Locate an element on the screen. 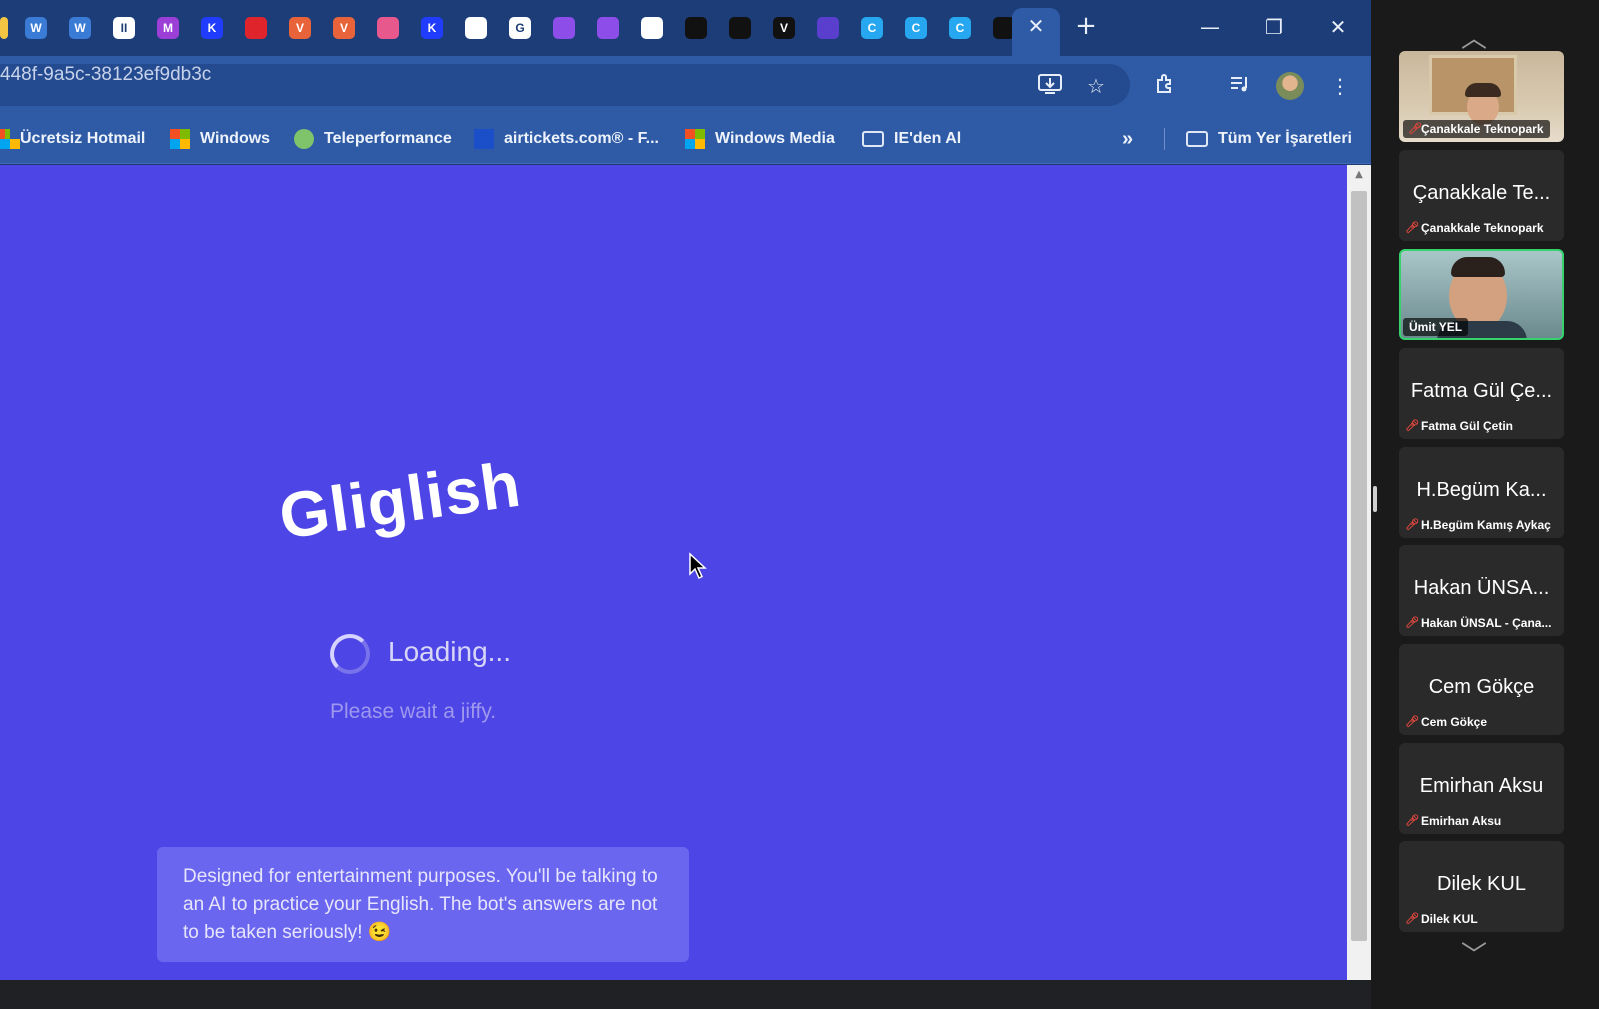 Image resolution: width=1599 pixels, height=1009 pixels. restore-button: ❐ is located at coordinates (1274, 27).